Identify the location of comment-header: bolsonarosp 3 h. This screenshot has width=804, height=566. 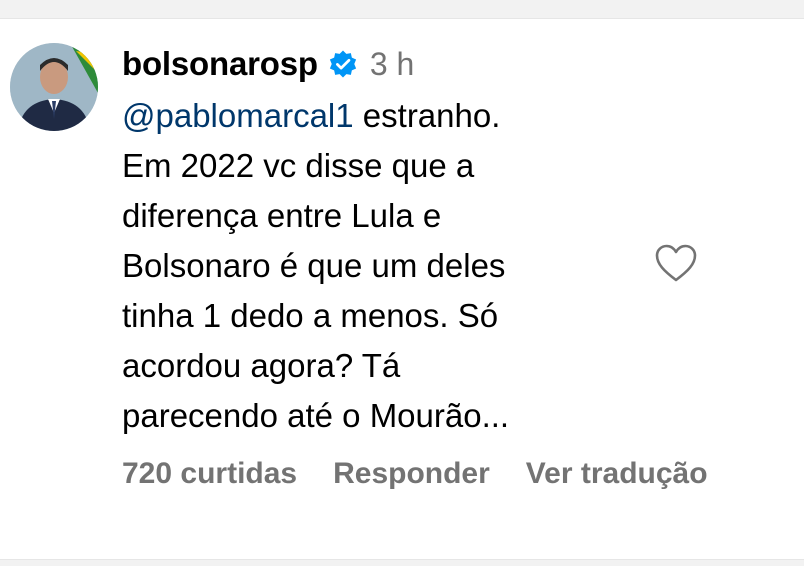
(382, 64).